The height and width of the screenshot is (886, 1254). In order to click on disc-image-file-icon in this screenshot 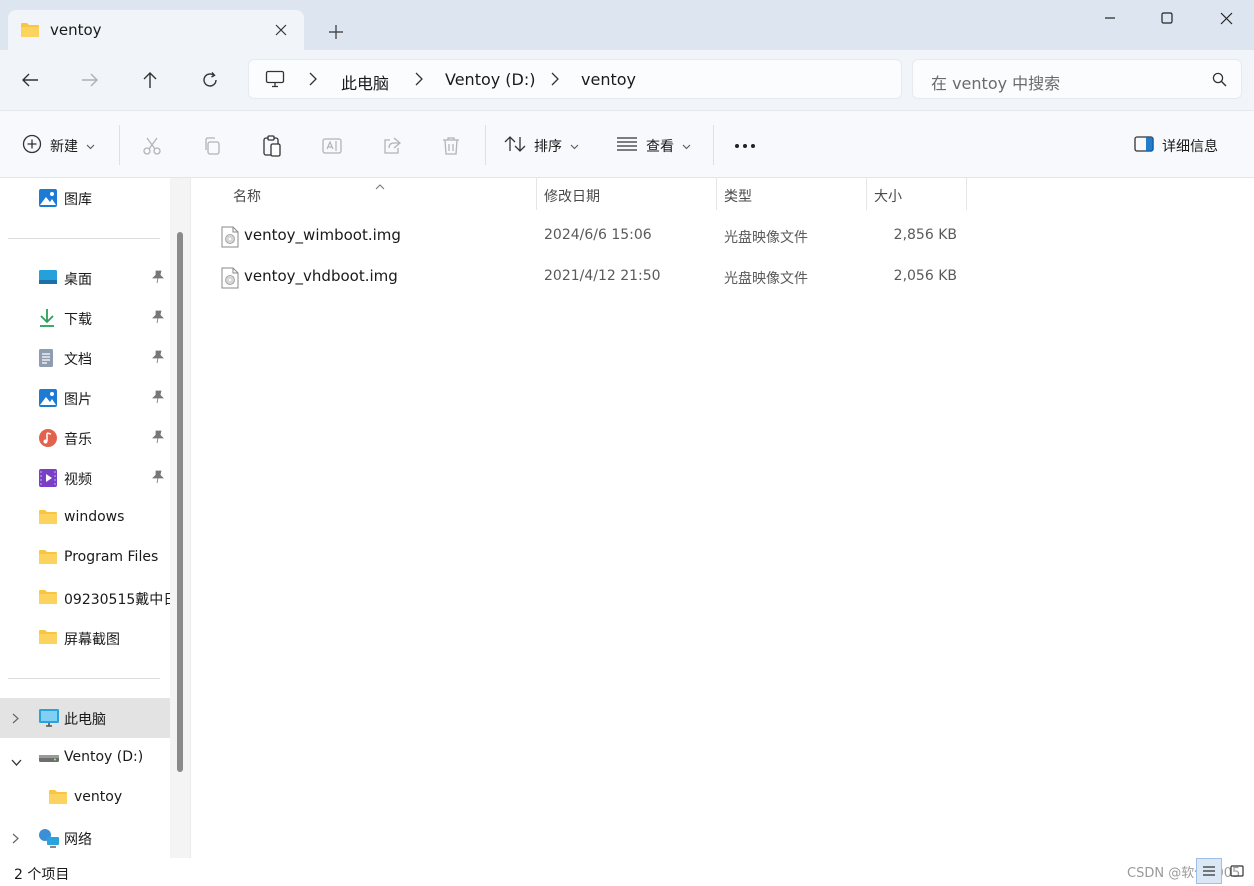, I will do `click(230, 280)`.